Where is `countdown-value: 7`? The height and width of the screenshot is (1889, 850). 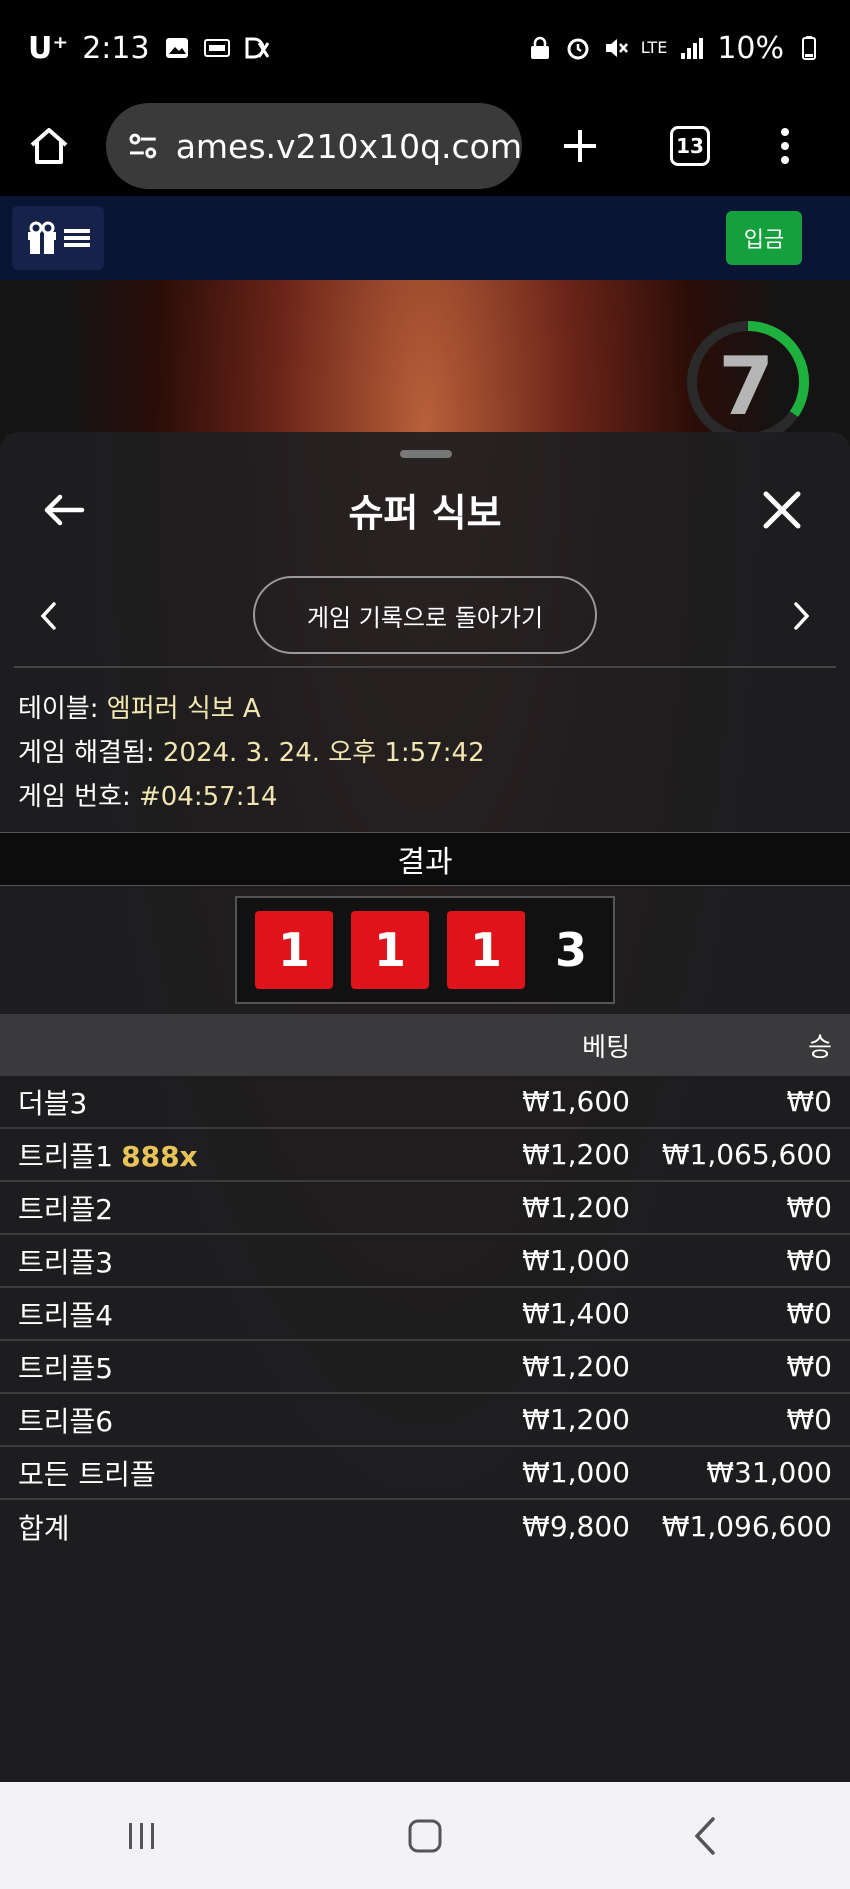 countdown-value: 7 is located at coordinates (746, 386).